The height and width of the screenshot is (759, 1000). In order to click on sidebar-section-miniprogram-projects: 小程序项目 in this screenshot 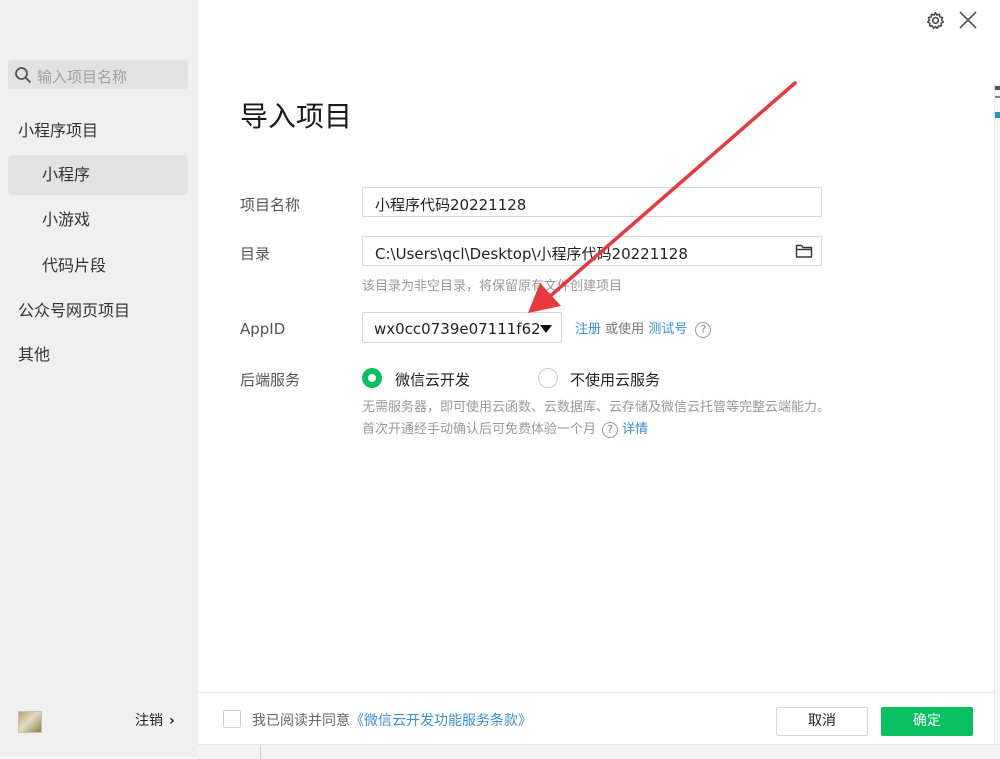, I will do `click(58, 130)`.